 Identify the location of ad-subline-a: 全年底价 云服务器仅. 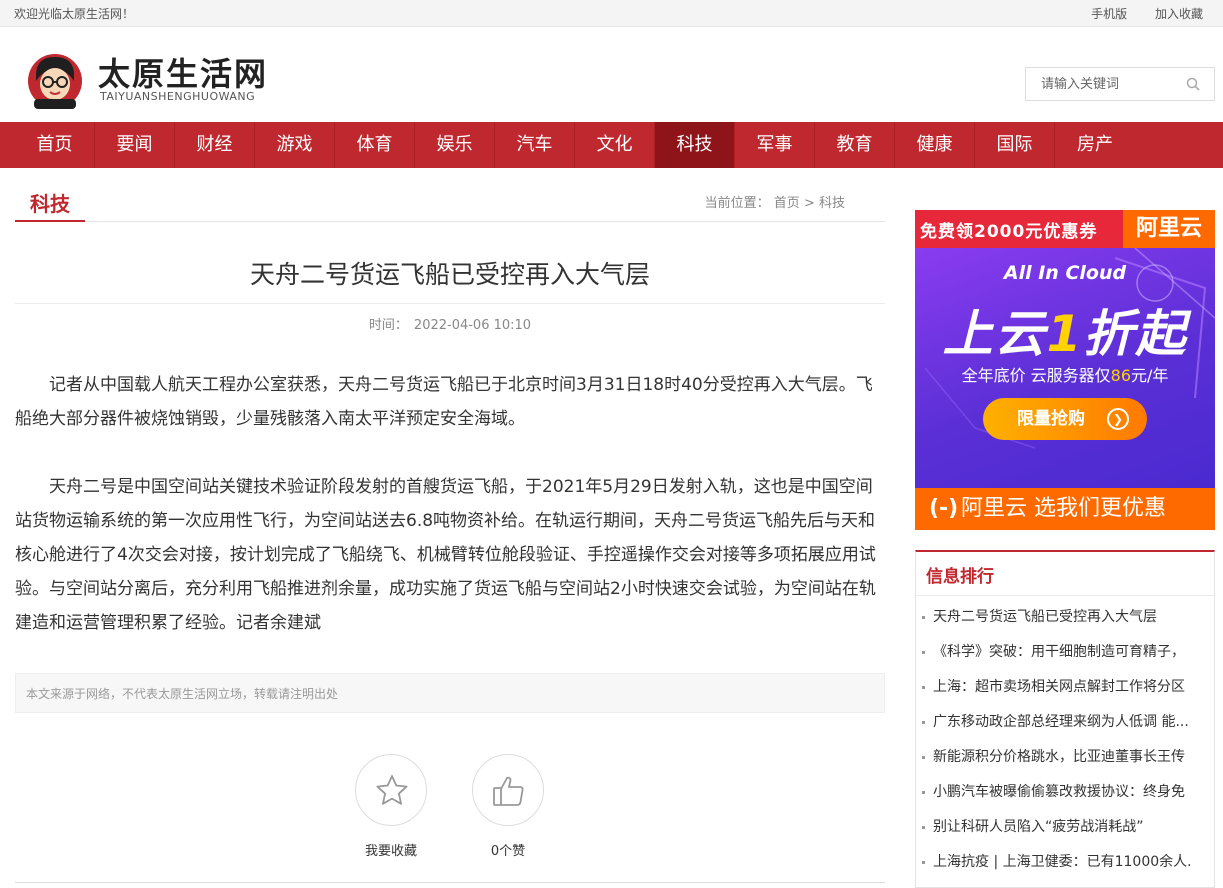
(1036, 375).